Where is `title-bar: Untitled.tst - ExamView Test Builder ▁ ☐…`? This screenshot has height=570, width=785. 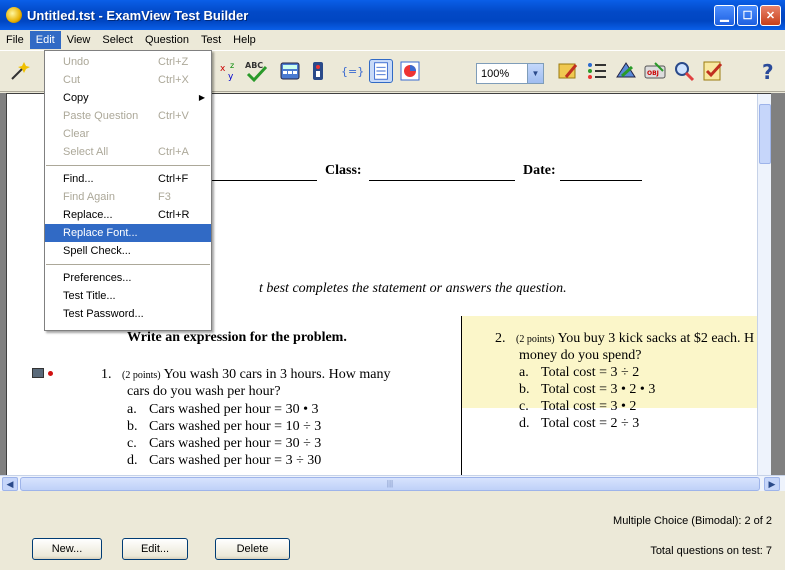
title-bar: Untitled.tst - ExamView Test Builder ▁ ☐… is located at coordinates (392, 15).